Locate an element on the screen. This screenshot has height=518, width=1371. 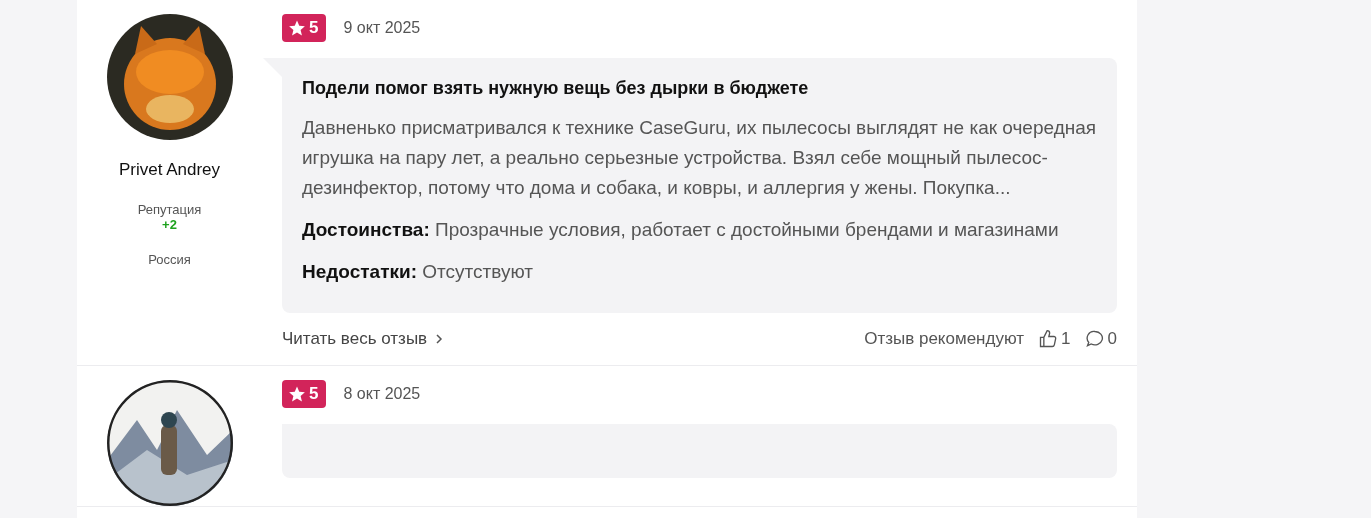
chevron-icon is located at coordinates (439, 339).